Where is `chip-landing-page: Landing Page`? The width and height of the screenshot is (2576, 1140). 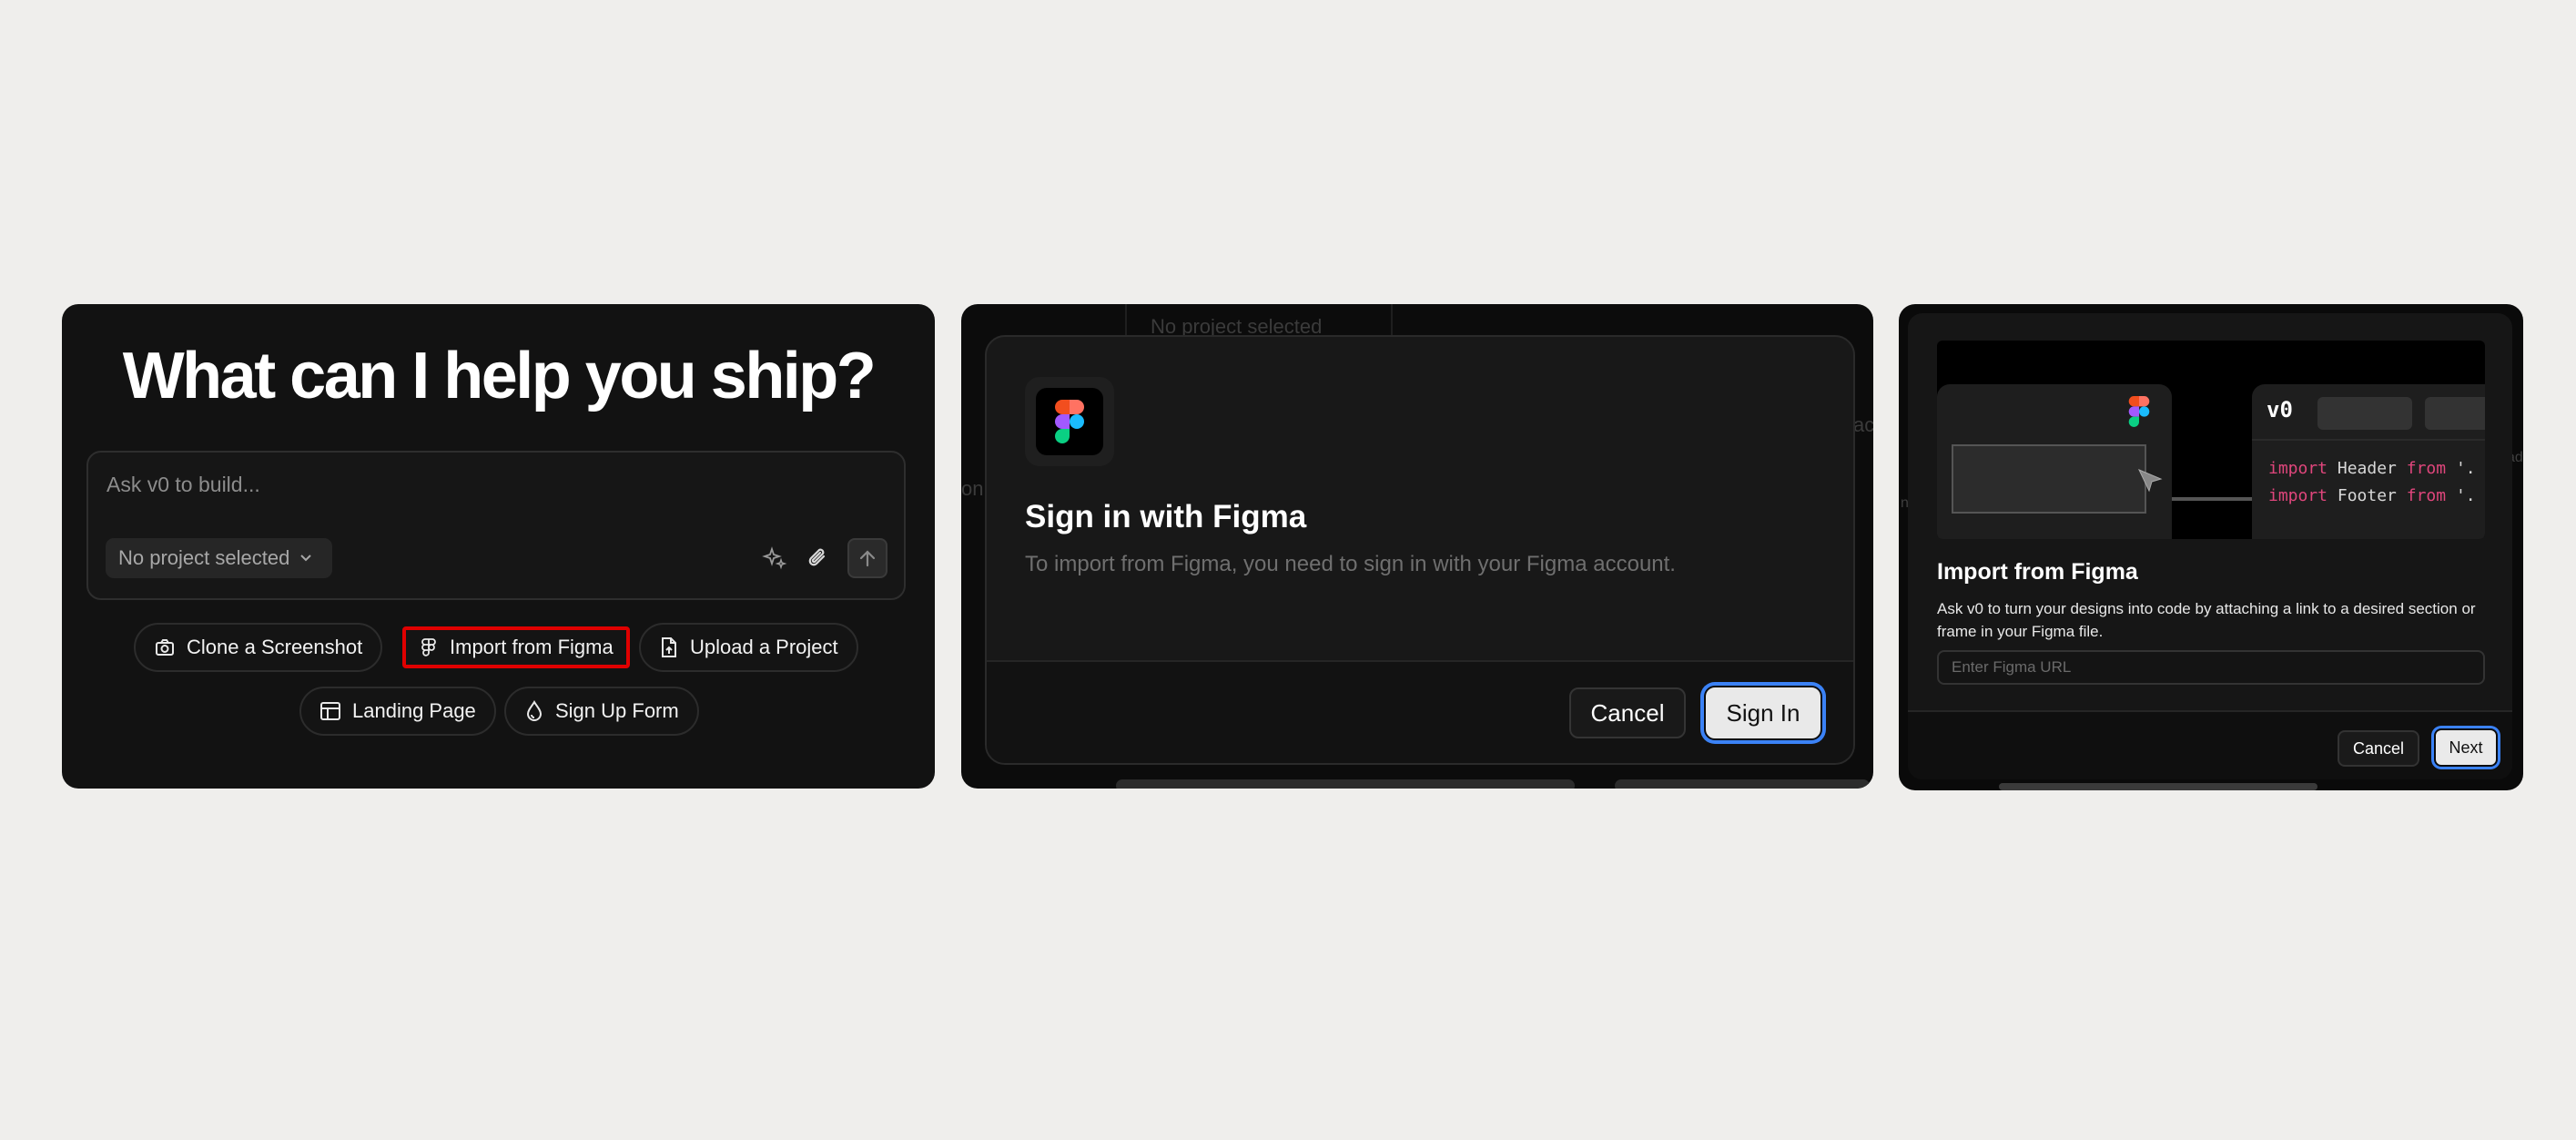 chip-landing-page: Landing Page is located at coordinates (397, 711).